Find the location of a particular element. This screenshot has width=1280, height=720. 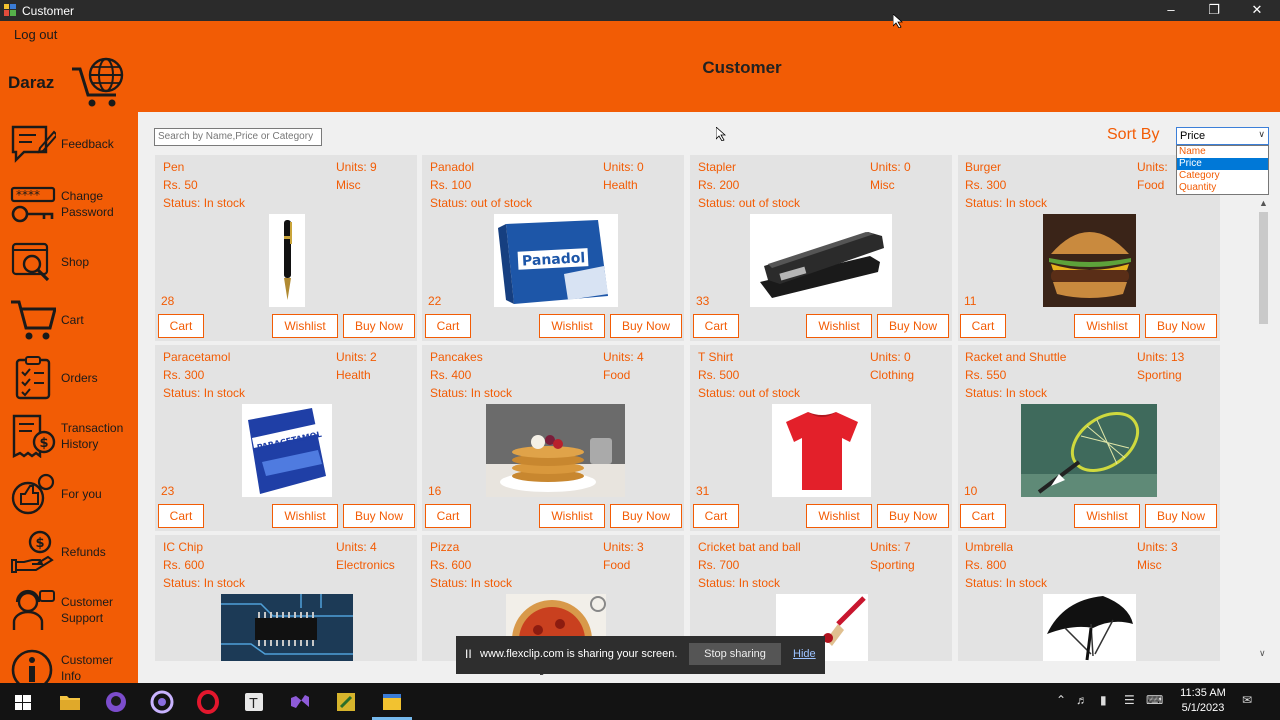

visual-studio-icon is located at coordinates (300, 702).